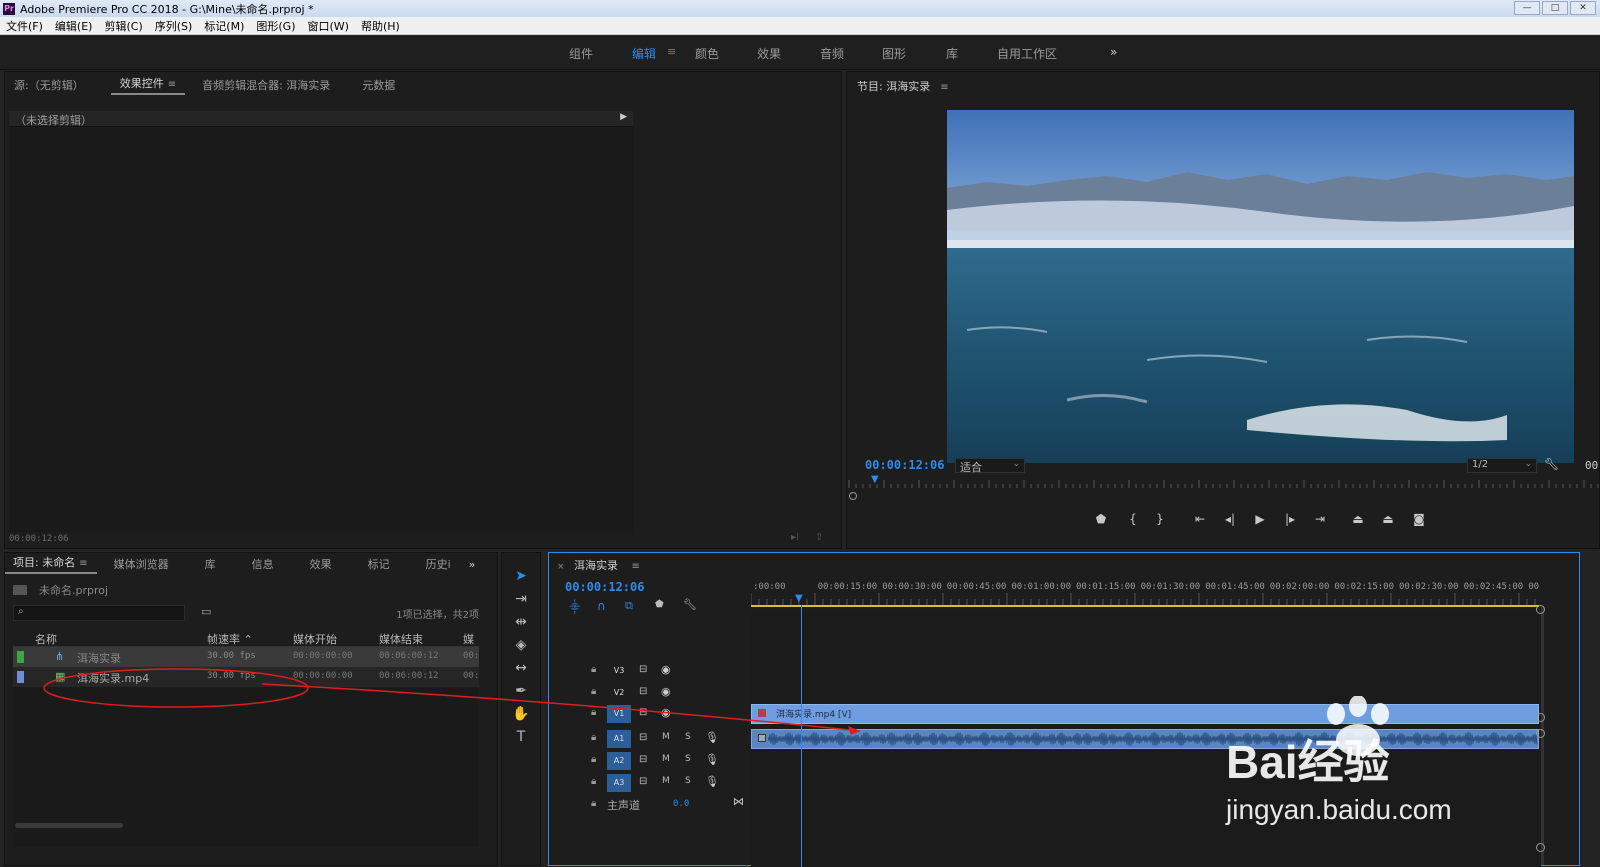 The image size is (1600, 867). I want to click on tab-effects: 效果, so click(321, 564).